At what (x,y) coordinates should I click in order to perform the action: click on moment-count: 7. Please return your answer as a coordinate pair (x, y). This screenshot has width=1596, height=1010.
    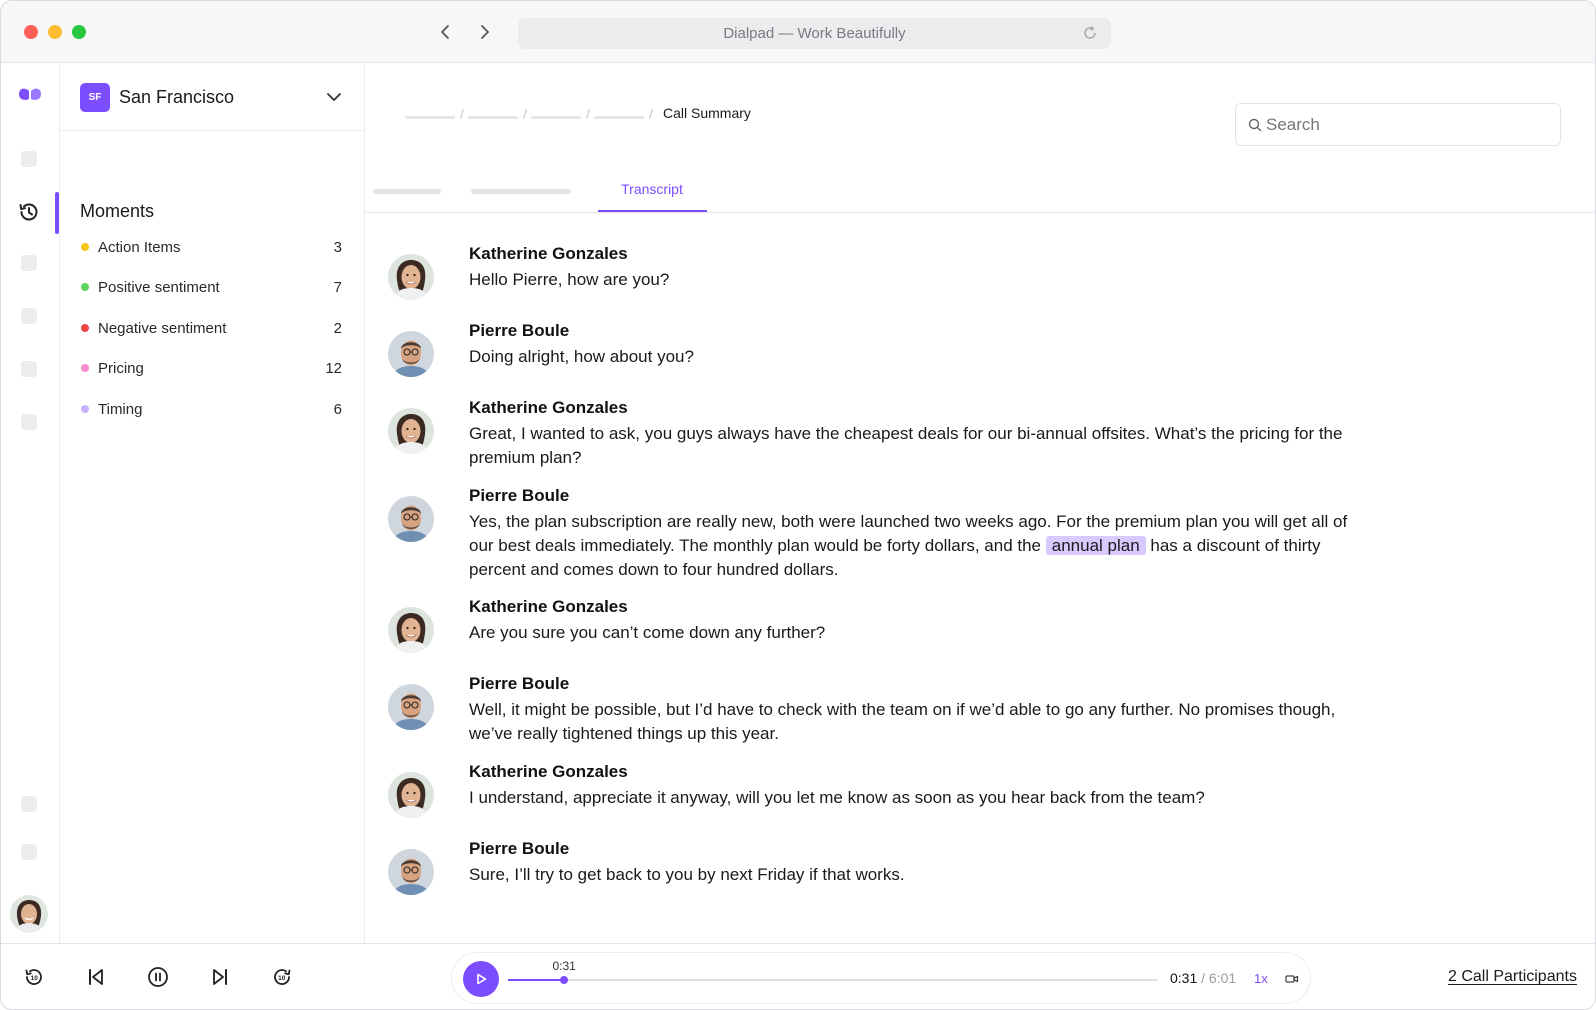
    Looking at the image, I should click on (337, 287).